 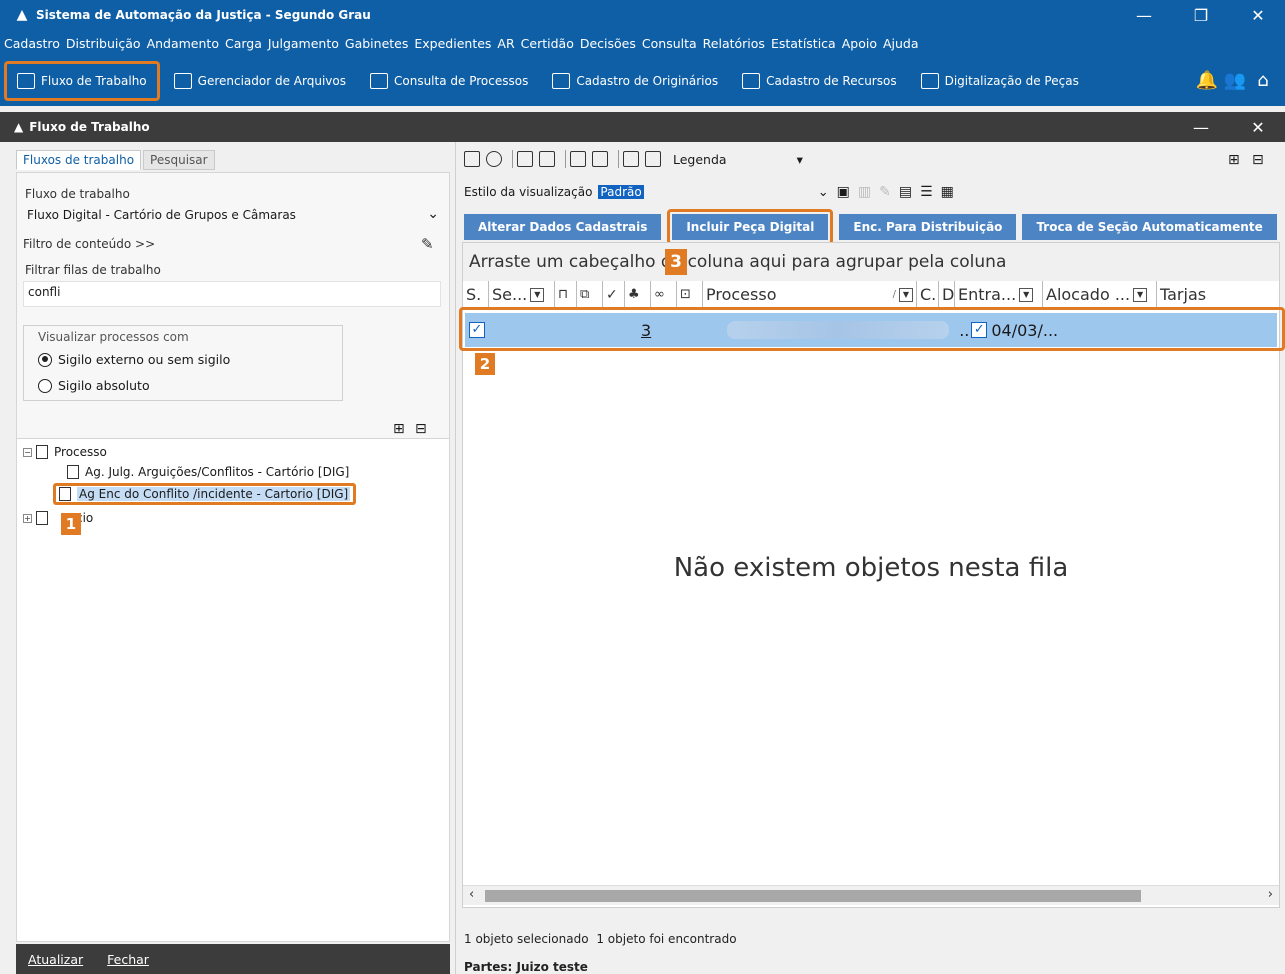 I want to click on menu-julgamento: Julgamento, so click(x=303, y=43).